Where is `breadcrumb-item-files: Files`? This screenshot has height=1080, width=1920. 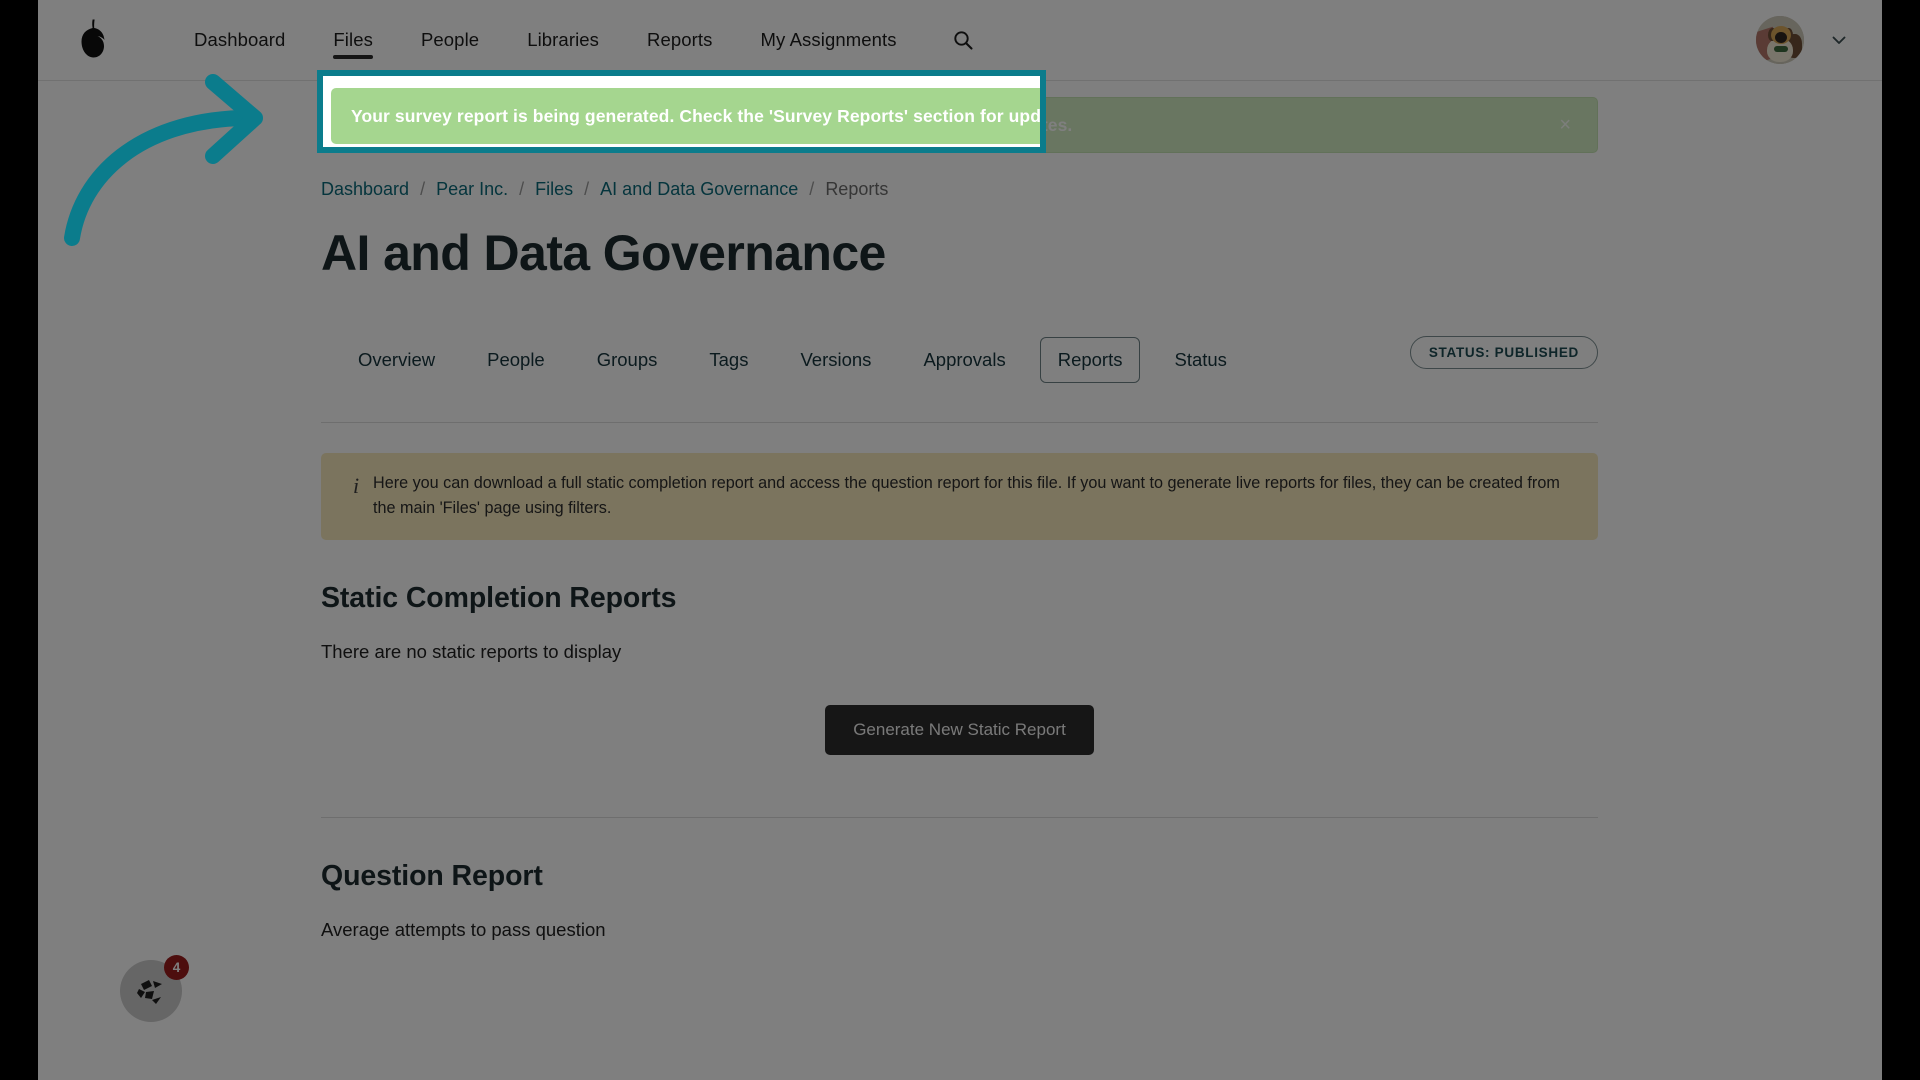 breadcrumb-item-files: Files is located at coordinates (554, 189).